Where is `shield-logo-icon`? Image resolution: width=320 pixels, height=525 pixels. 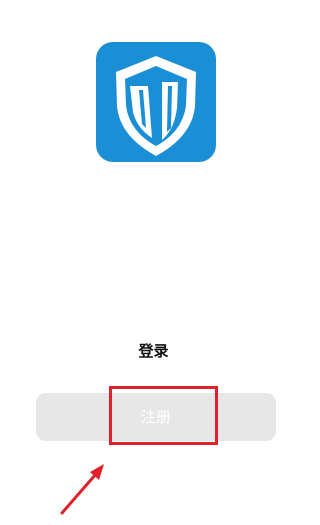 shield-logo-icon is located at coordinates (156, 102).